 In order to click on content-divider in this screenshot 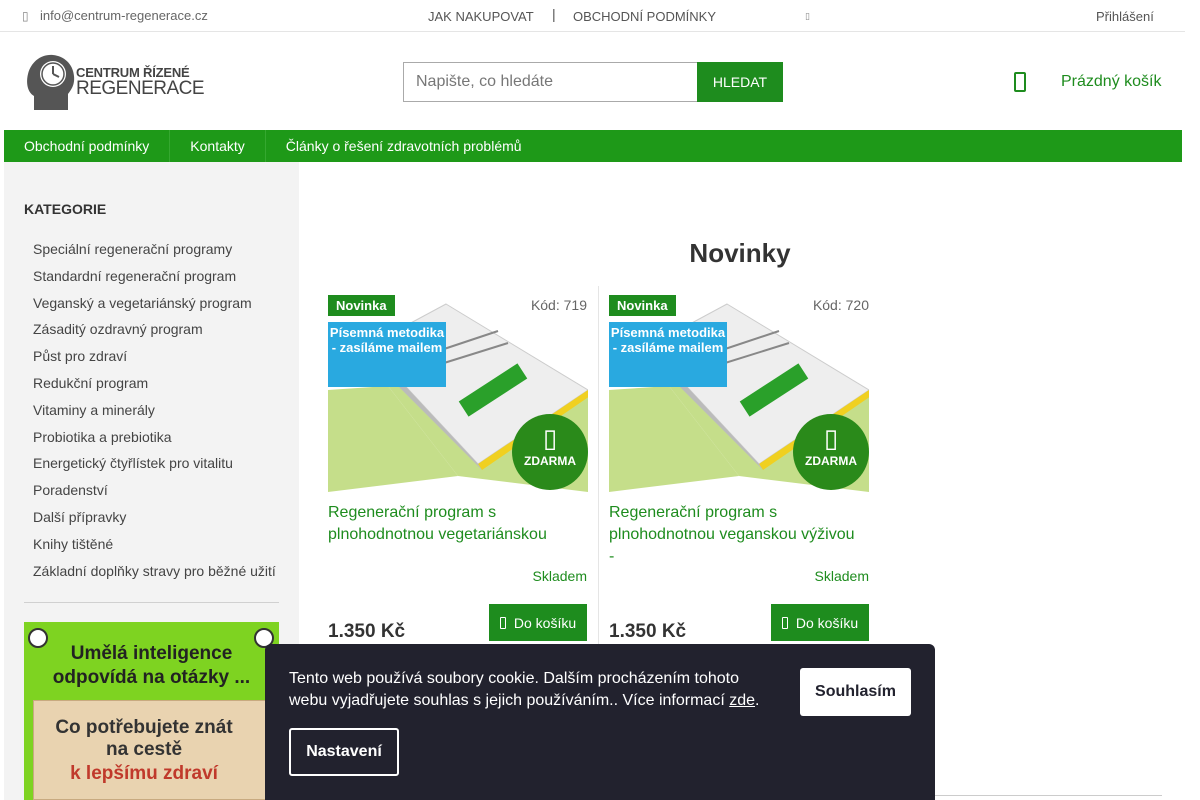, I will do `click(1048, 795)`.